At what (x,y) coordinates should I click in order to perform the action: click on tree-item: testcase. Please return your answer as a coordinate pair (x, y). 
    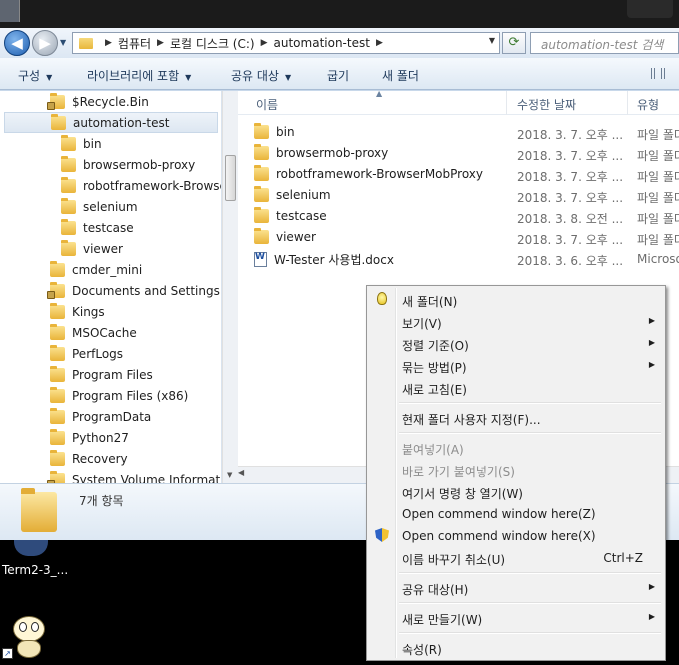
    Looking at the image, I should click on (97, 227).